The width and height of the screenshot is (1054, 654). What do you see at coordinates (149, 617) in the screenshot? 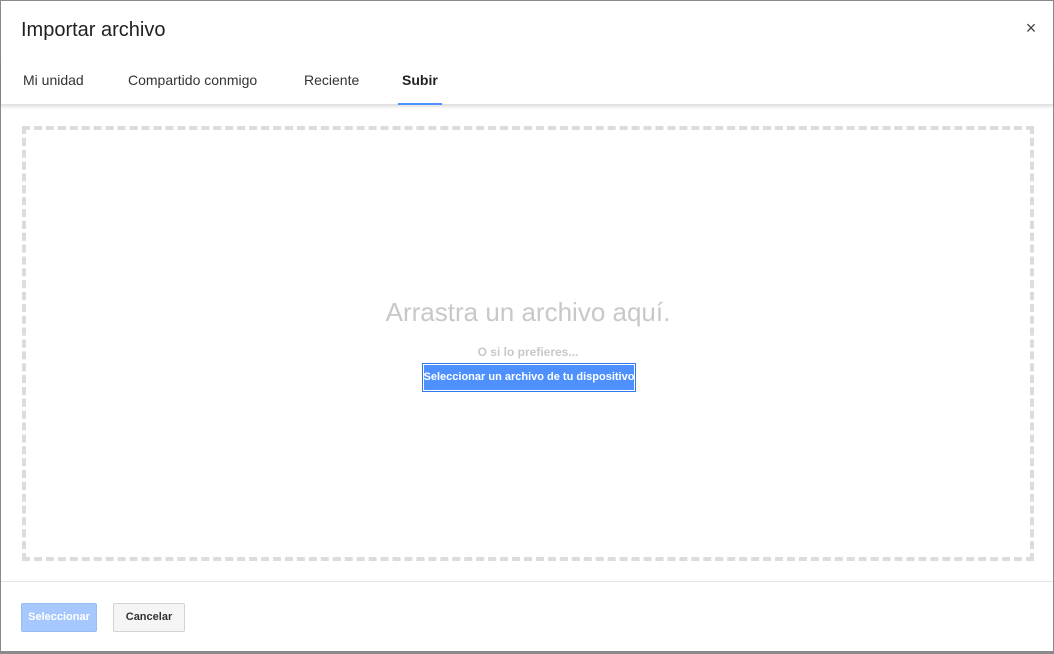
I see `cancel-button: Cancelar` at bounding box center [149, 617].